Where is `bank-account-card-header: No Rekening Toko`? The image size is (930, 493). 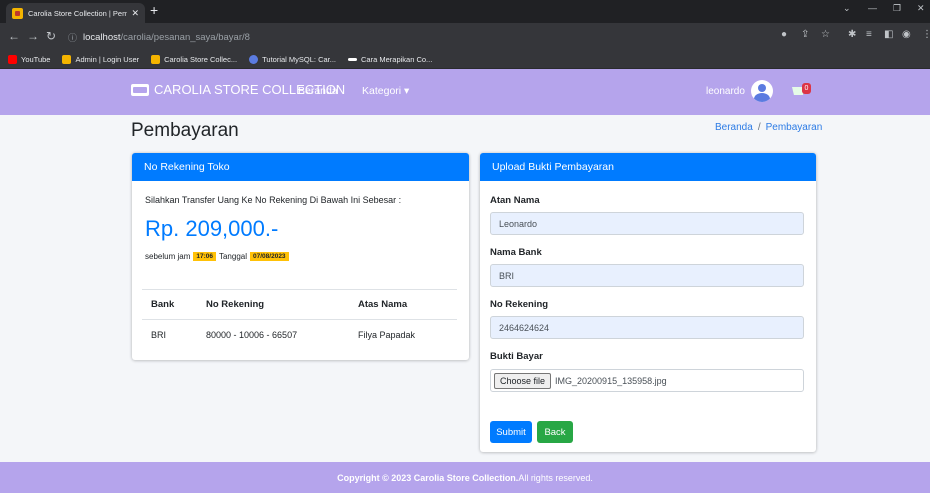
bank-account-card-header: No Rekening Toko is located at coordinates (300, 167).